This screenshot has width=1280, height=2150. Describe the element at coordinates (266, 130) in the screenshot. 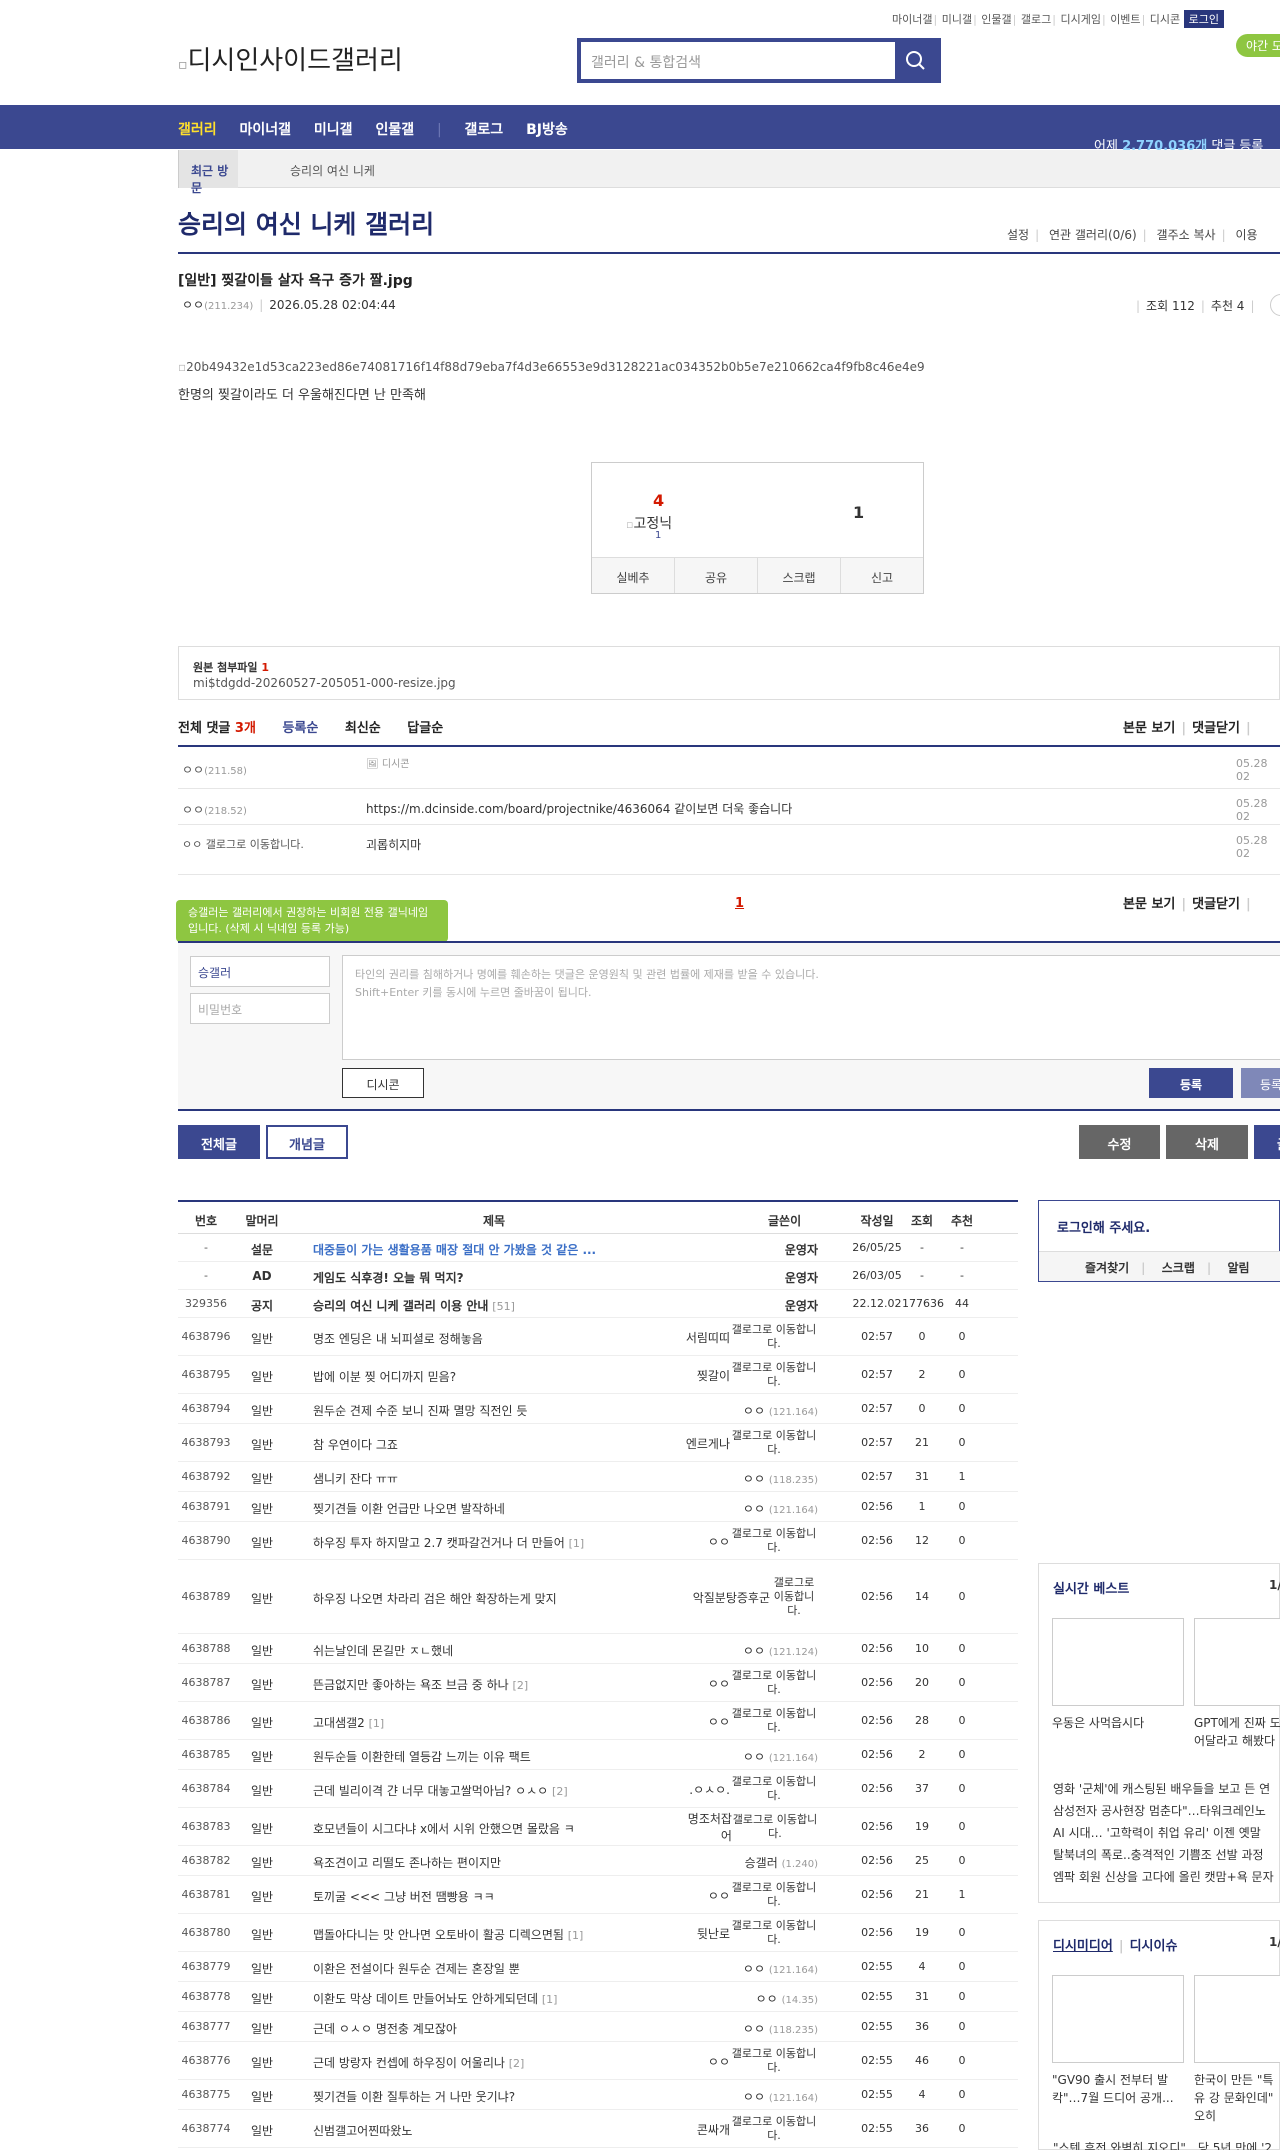

I see `nav-minor-gallery: 마이너갤` at that location.